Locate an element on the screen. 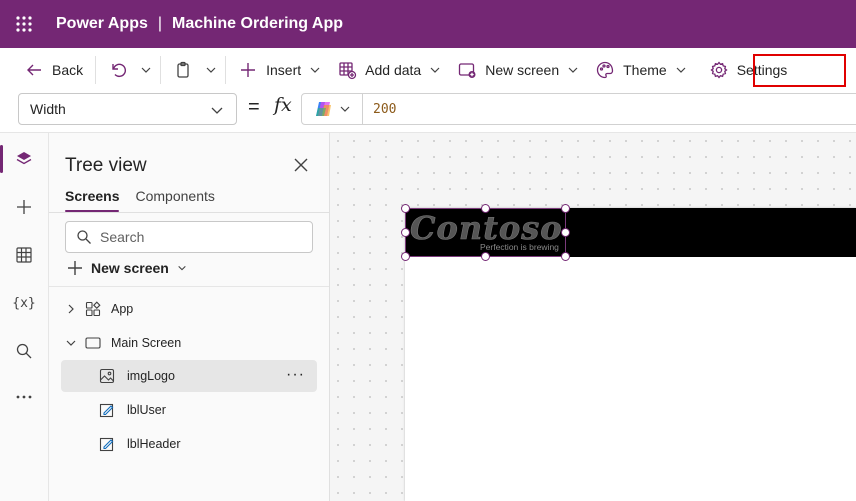 The height and width of the screenshot is (501, 856). app-icon is located at coordinates (93, 309).